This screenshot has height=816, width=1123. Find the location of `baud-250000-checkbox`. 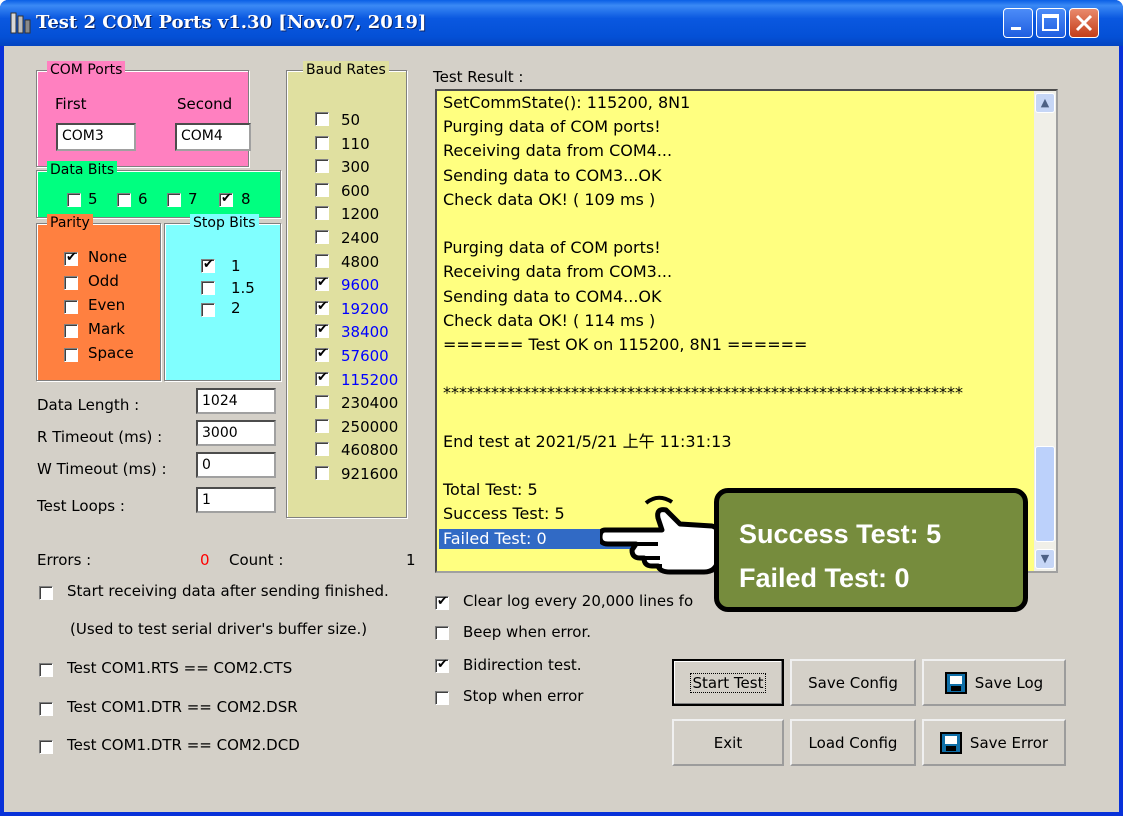

baud-250000-checkbox is located at coordinates (322, 425).